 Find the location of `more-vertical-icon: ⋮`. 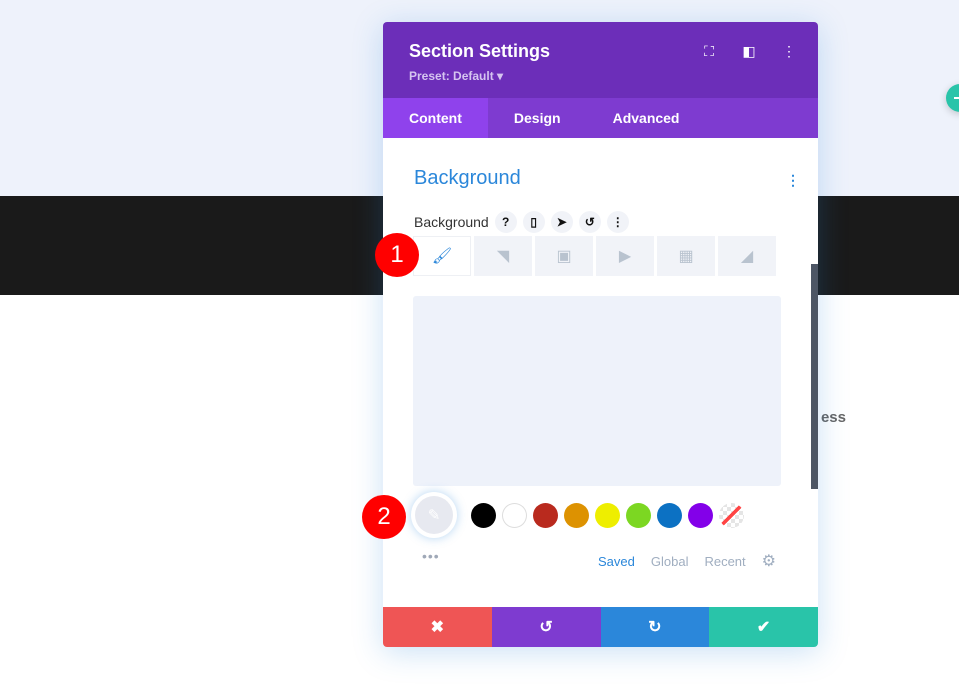

more-vertical-icon: ⋮ is located at coordinates (789, 51).